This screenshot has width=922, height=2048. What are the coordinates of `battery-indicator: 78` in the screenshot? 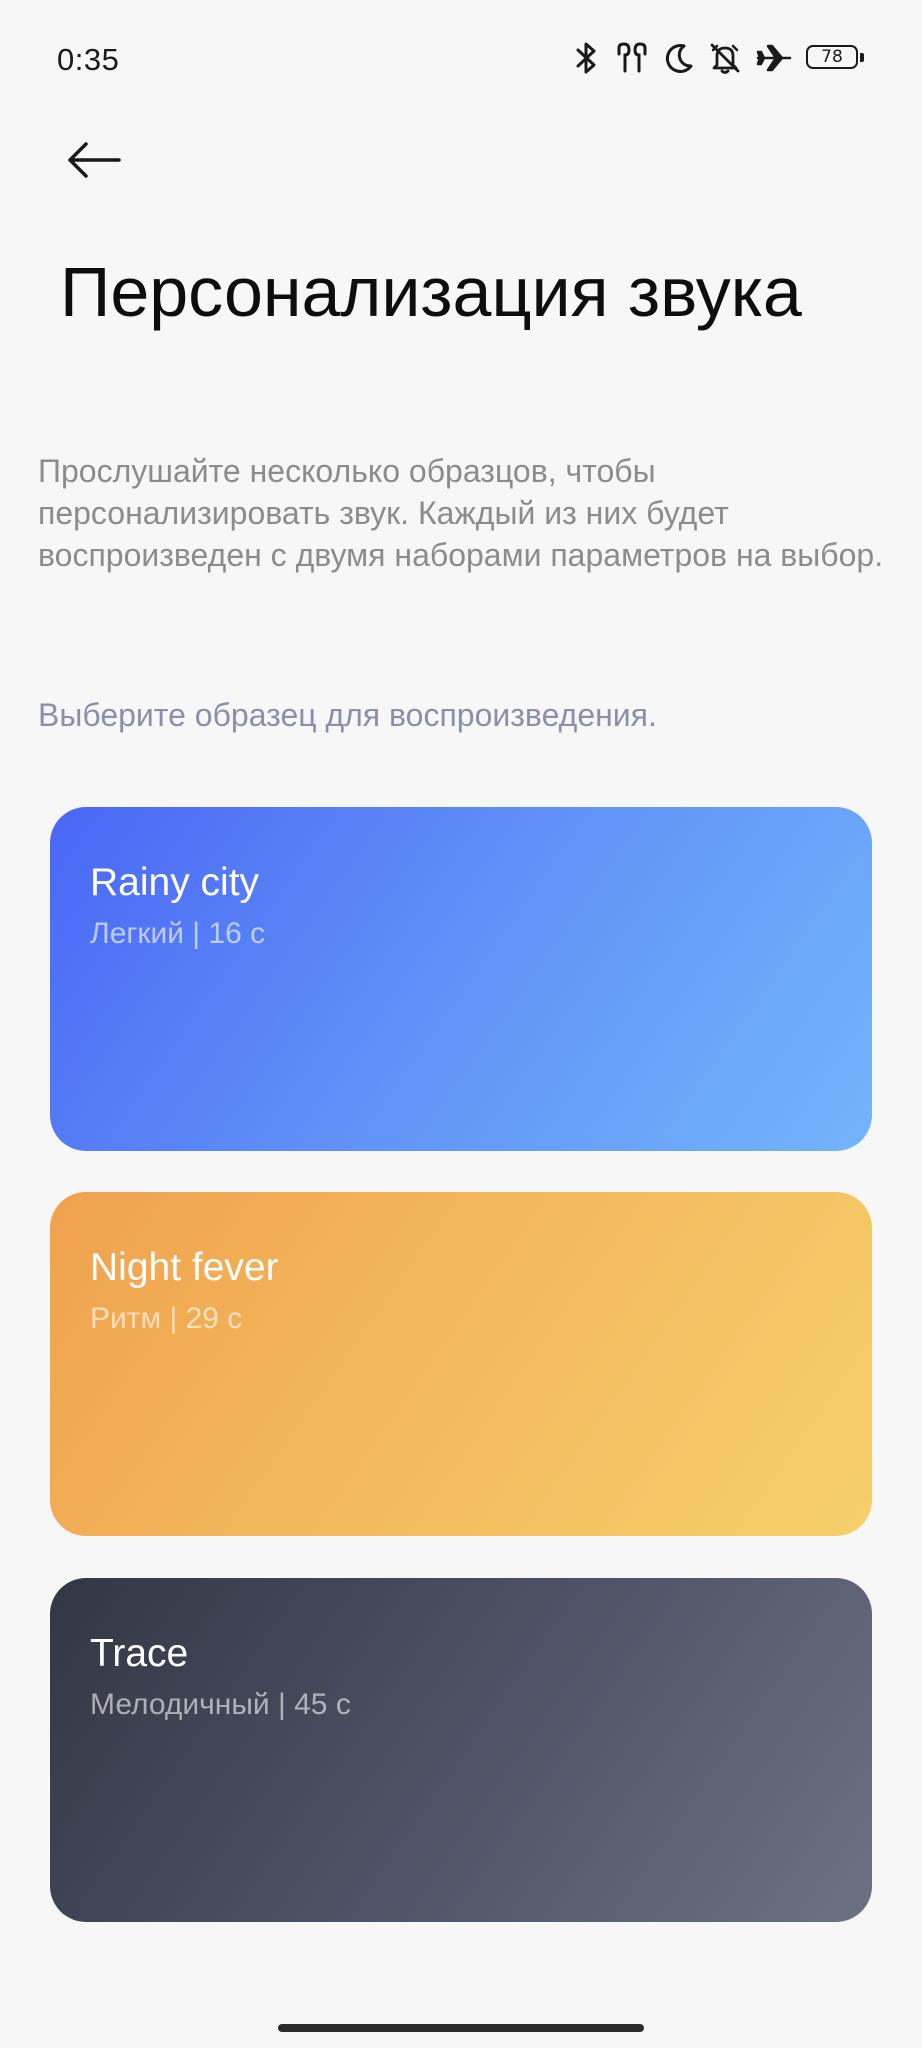 It's located at (836, 58).